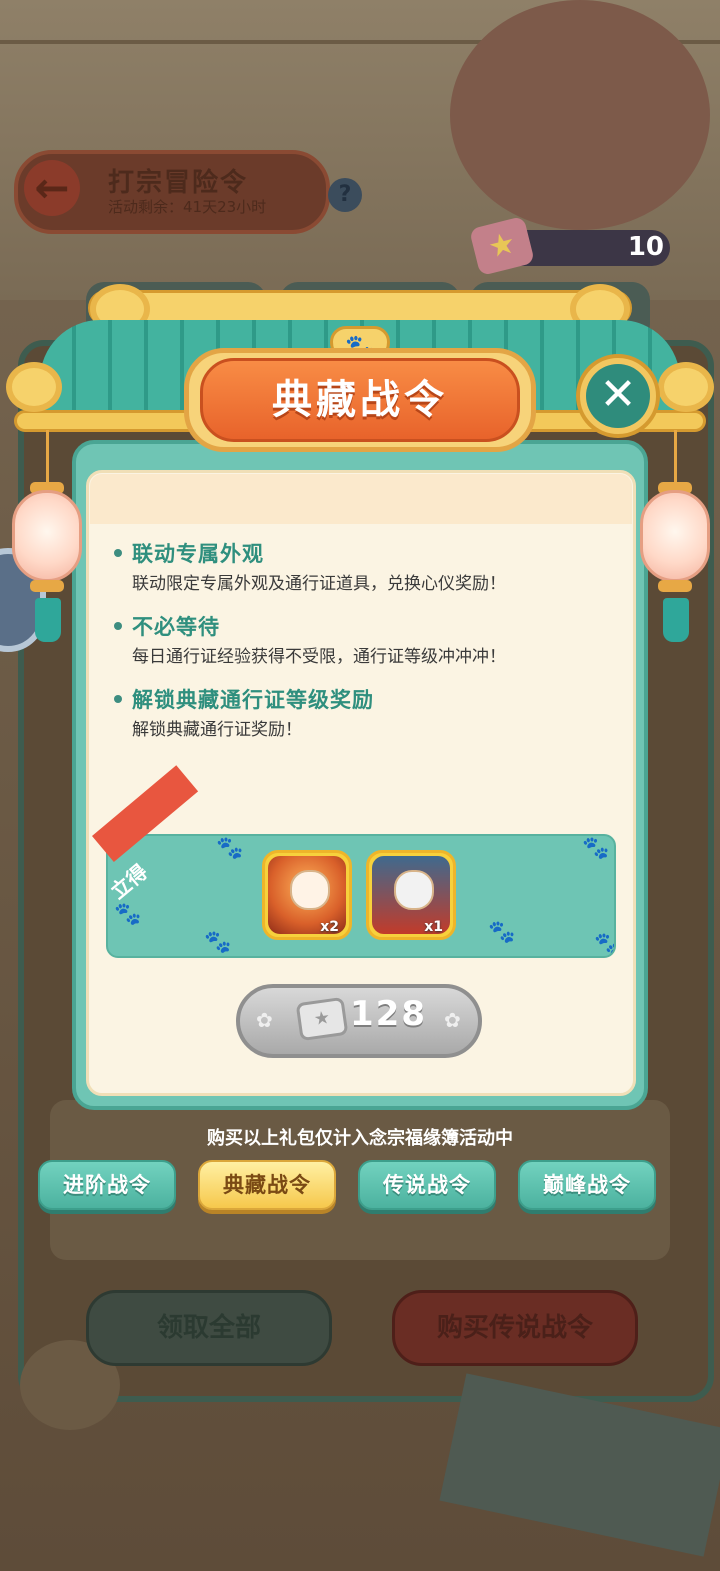 The width and height of the screenshot is (720, 1571). I want to click on purchase-note: 购买以上礼包仅计入念宗福缘簿活动中, so click(360, 1138).